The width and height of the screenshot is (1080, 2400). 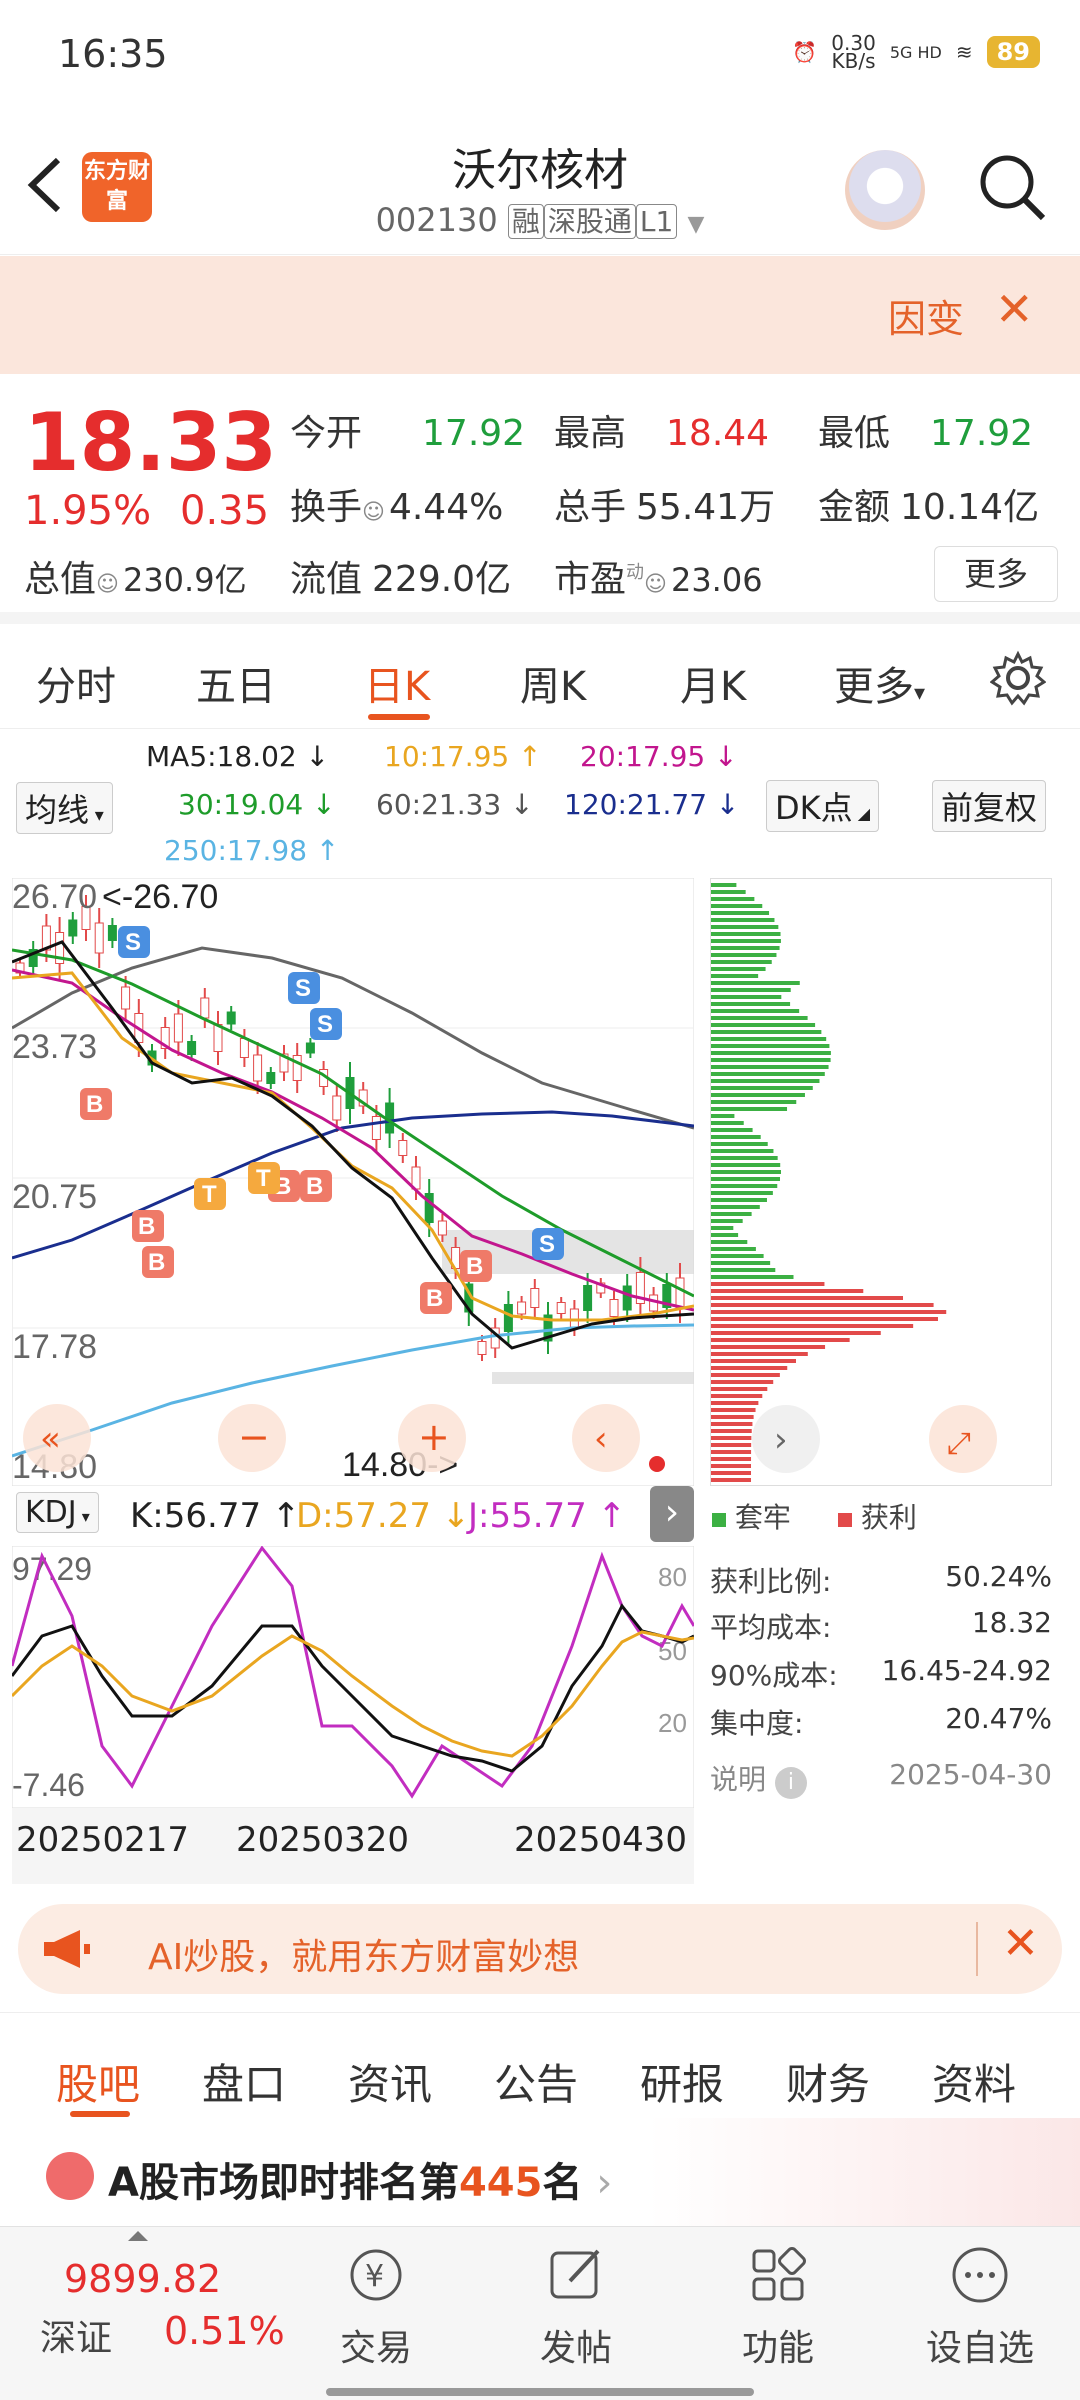 I want to click on stat-row: 90%成本: 16.45-24.92, so click(x=881, y=1673).